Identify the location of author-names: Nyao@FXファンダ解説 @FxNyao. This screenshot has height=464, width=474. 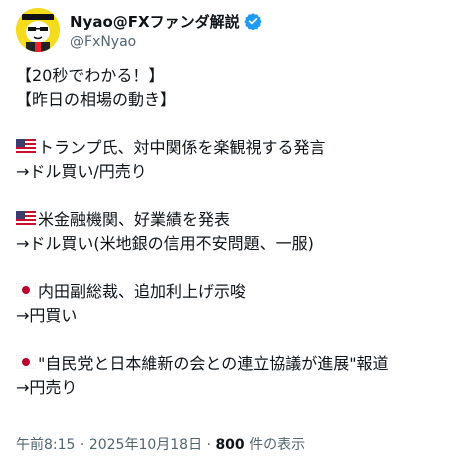
(166, 30).